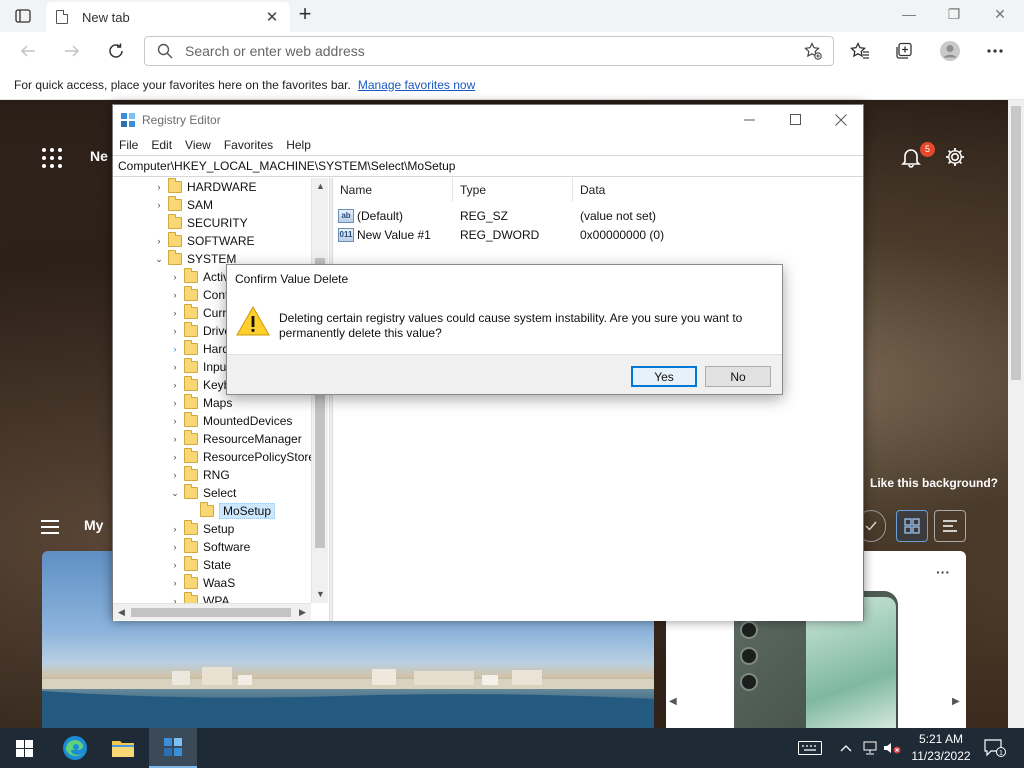 Image resolution: width=1024 pixels, height=768 pixels. I want to click on regedit-maximize-icon, so click(796, 120).